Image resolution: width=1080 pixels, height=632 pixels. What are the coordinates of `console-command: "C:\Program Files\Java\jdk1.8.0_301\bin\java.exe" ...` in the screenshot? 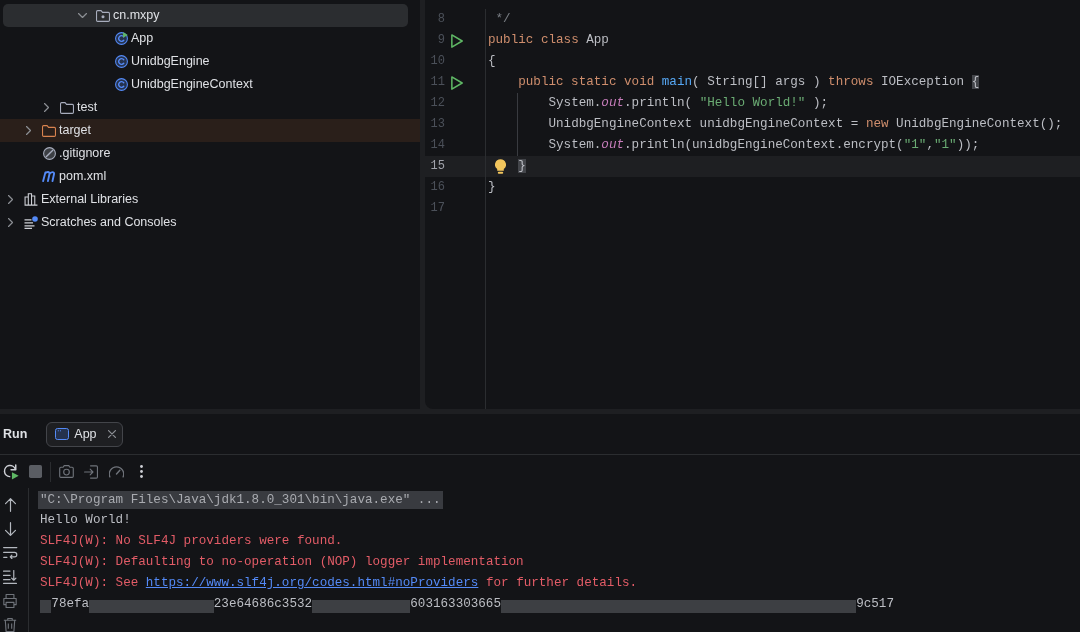 It's located at (240, 499).